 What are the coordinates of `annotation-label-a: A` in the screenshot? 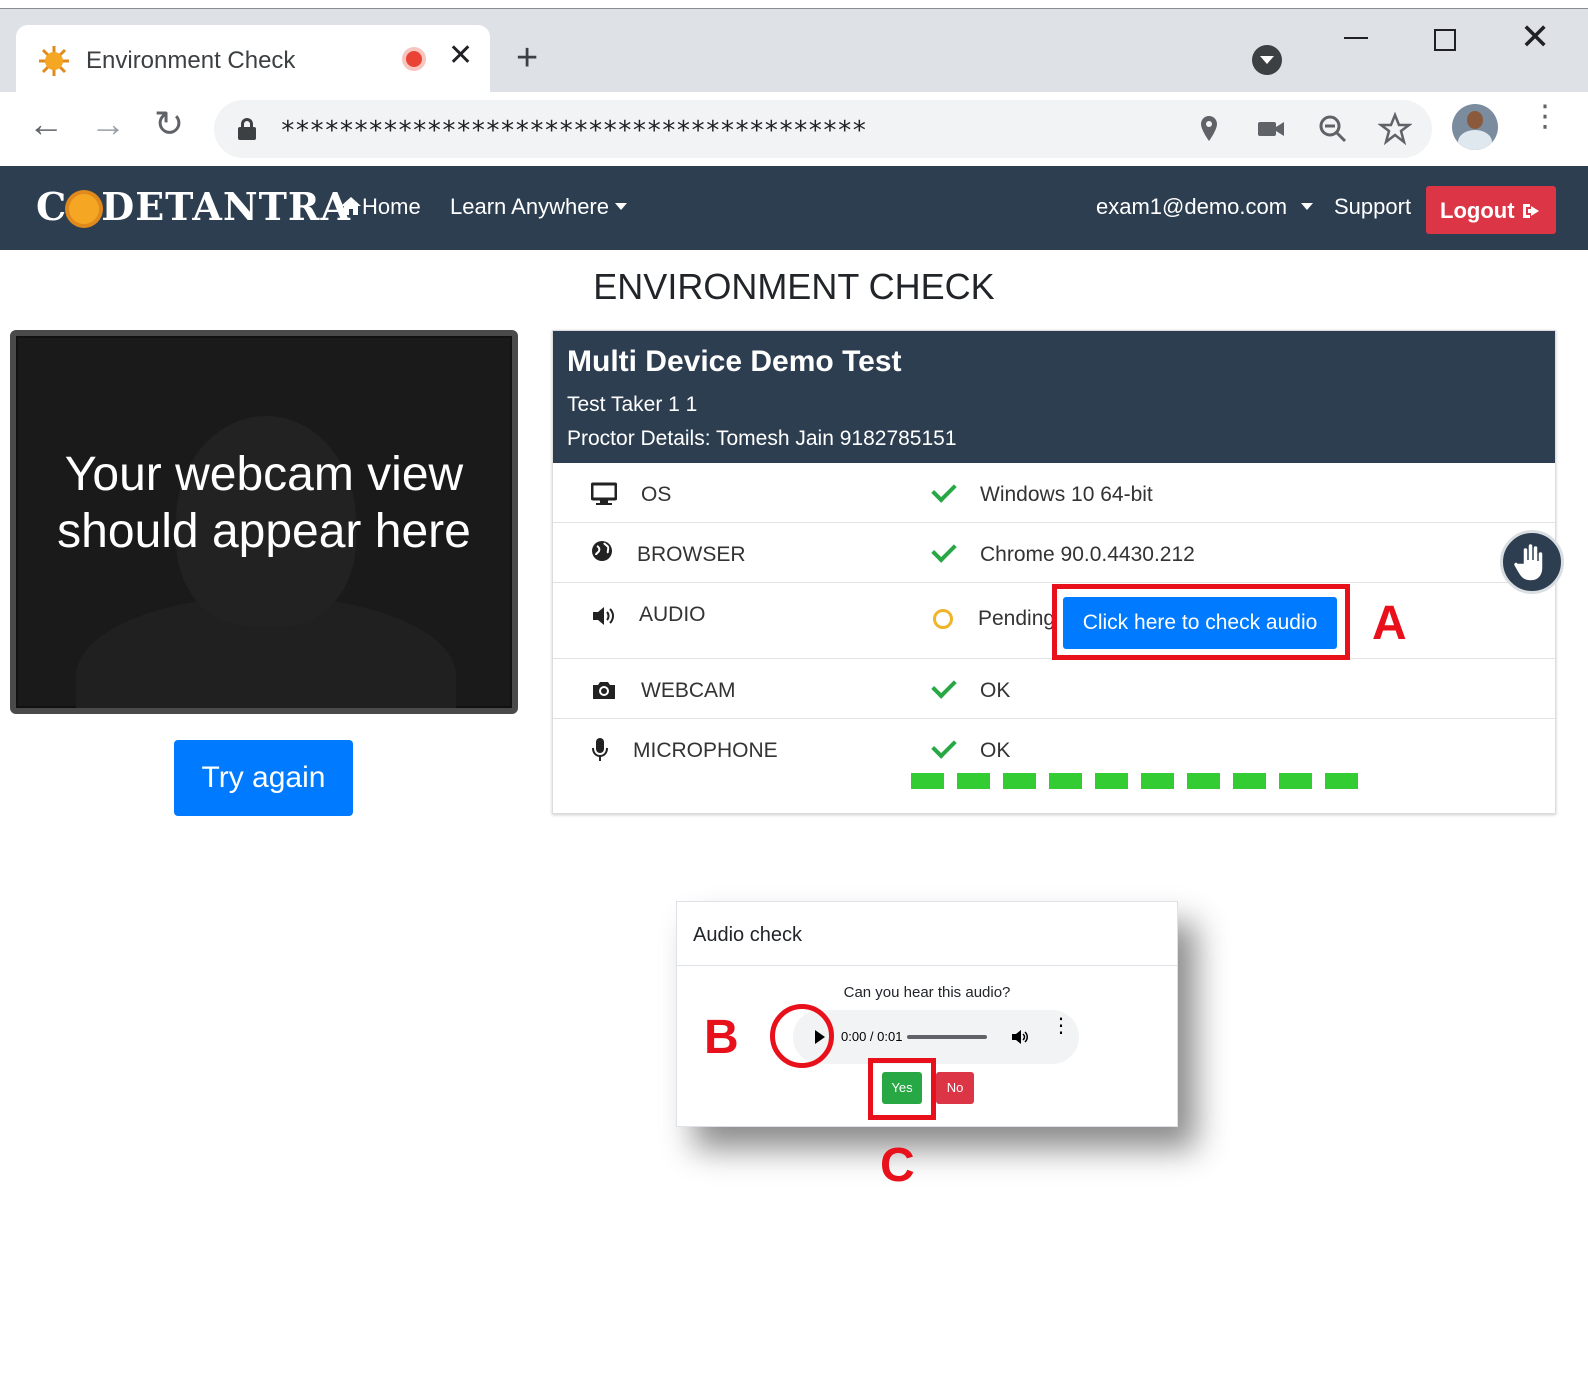 It's located at (1389, 623).